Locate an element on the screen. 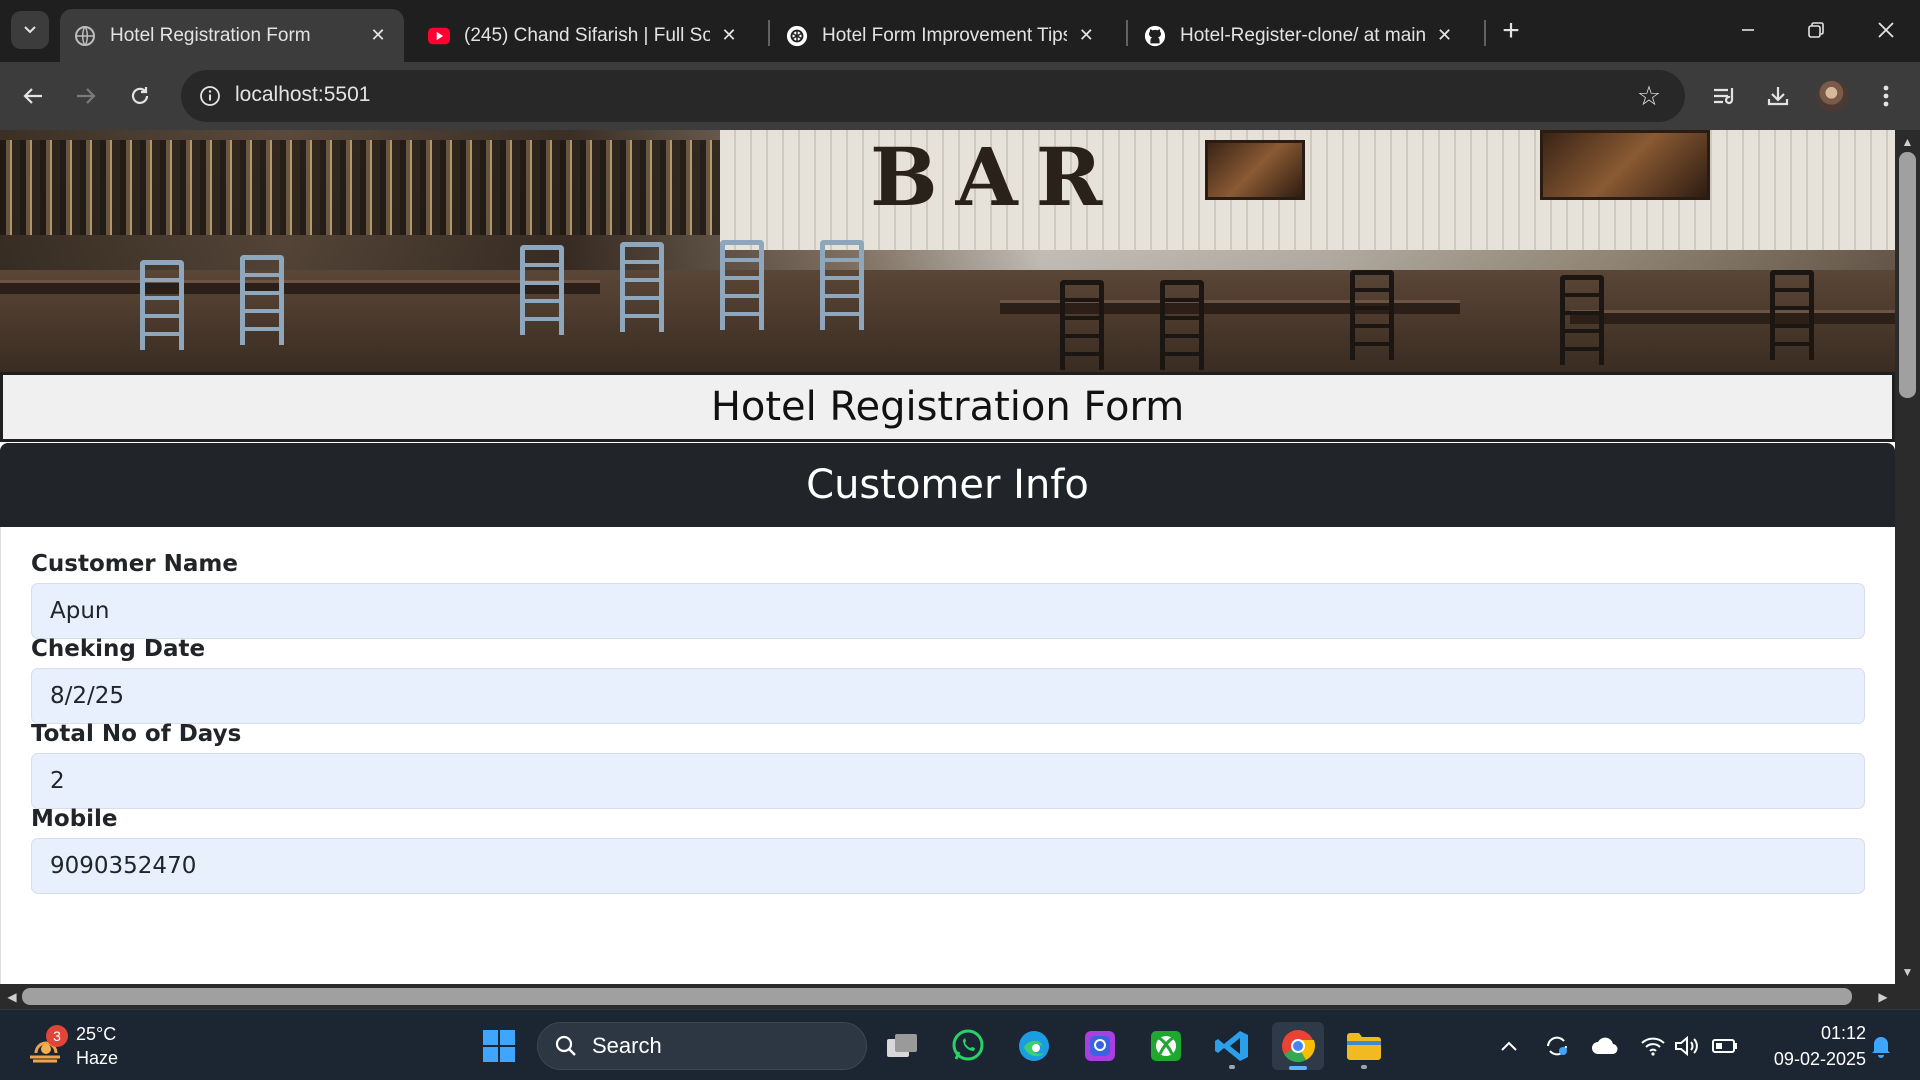  back-button is located at coordinates (33, 96).